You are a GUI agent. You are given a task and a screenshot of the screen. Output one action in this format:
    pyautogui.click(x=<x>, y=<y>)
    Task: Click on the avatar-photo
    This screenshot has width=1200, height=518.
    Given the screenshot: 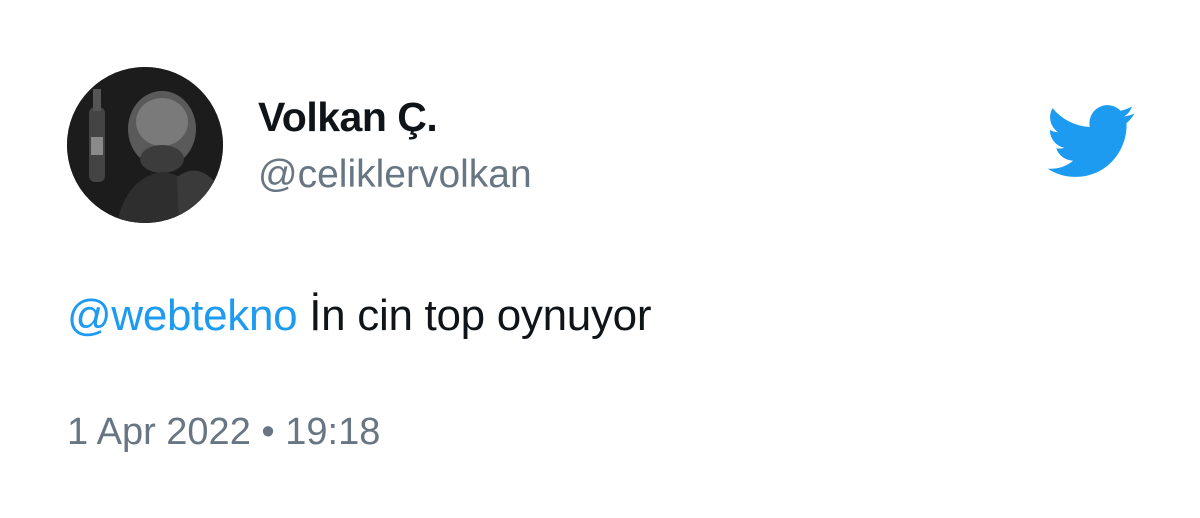 What is the action you would take?
    pyautogui.click(x=145, y=145)
    